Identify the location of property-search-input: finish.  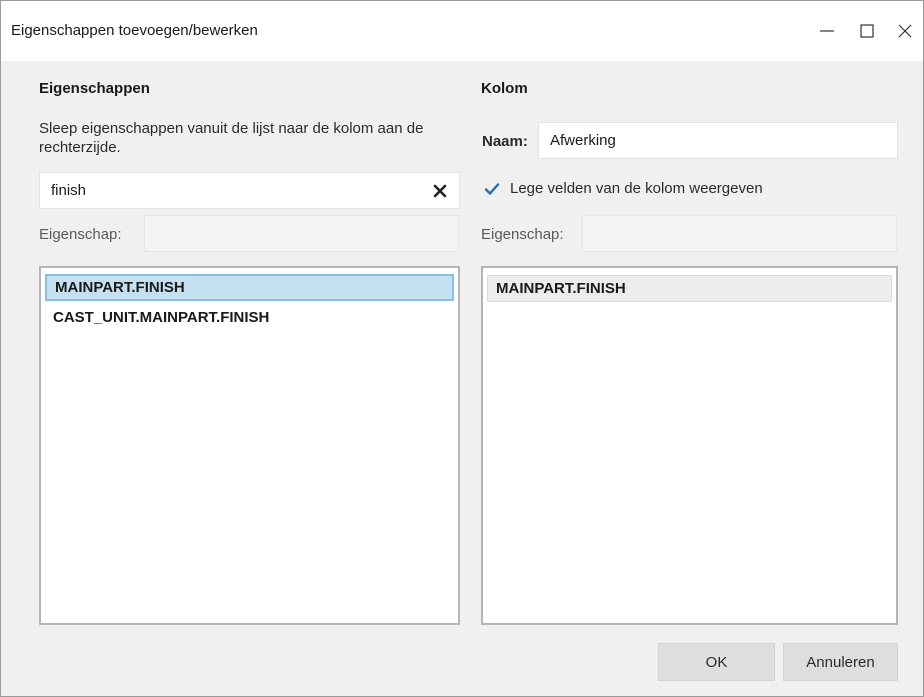
(249, 190).